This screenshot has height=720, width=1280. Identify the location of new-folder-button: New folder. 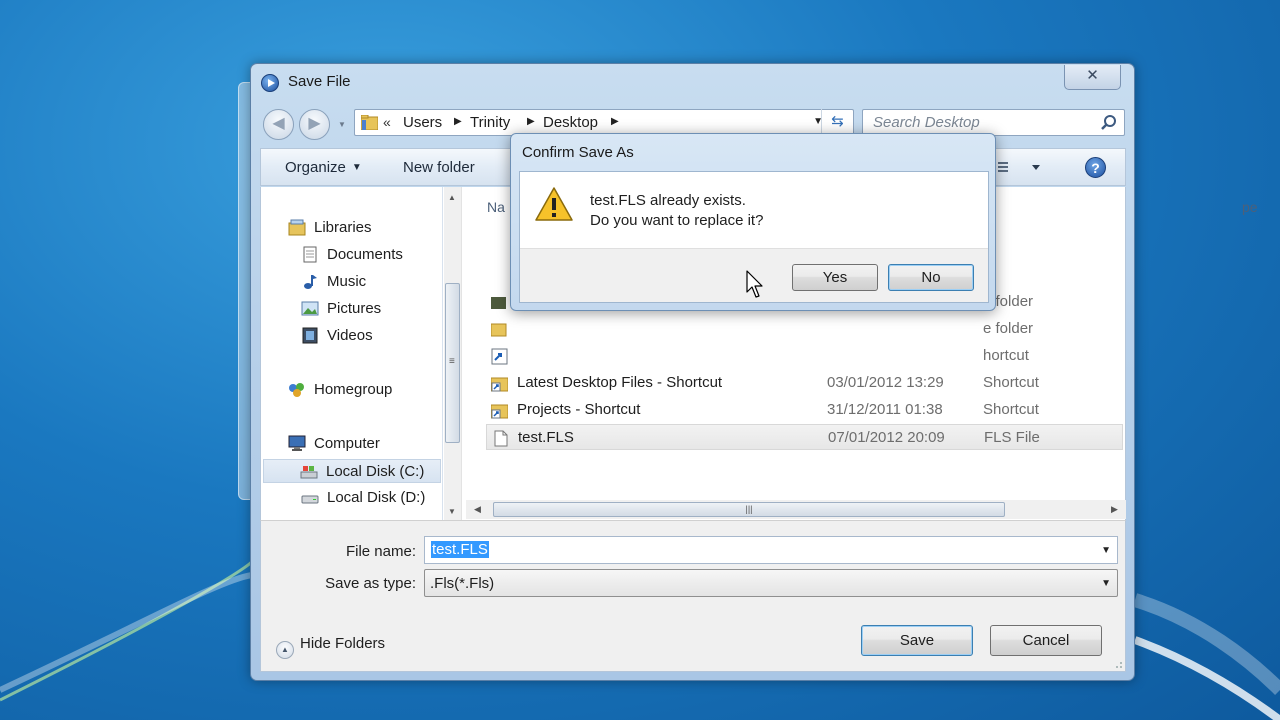
(439, 167).